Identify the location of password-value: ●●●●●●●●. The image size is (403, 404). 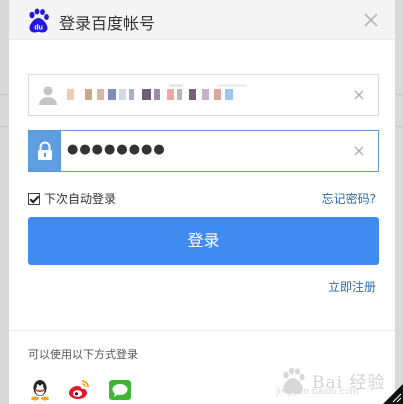
(116, 149).